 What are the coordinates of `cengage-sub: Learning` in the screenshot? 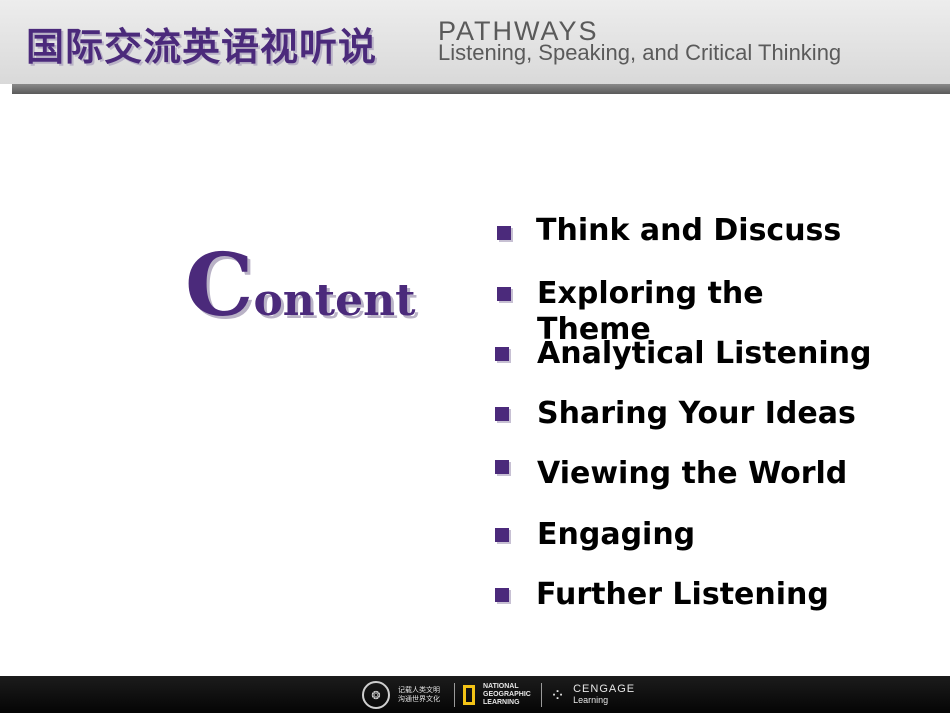 It's located at (591, 700).